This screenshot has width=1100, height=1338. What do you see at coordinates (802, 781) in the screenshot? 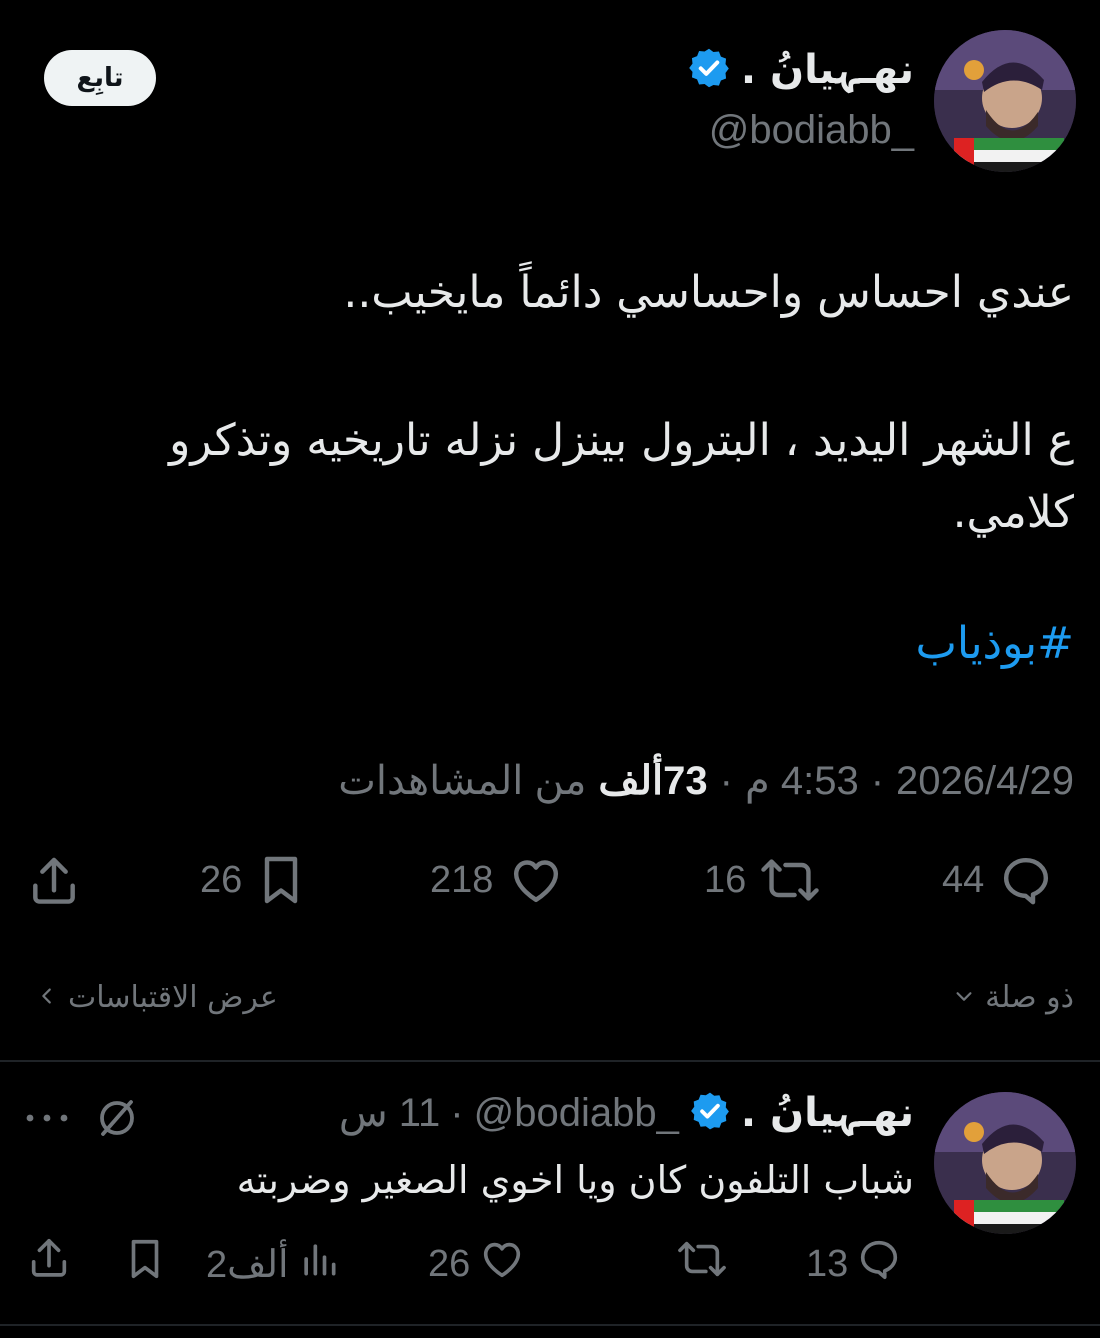
I see `tweet-time: 4:53 م` at bounding box center [802, 781].